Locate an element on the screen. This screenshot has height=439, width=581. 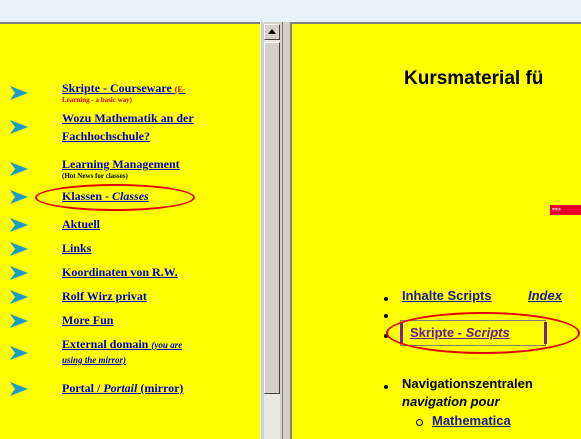
link-mathematica: Mathematica is located at coordinates (471, 420).